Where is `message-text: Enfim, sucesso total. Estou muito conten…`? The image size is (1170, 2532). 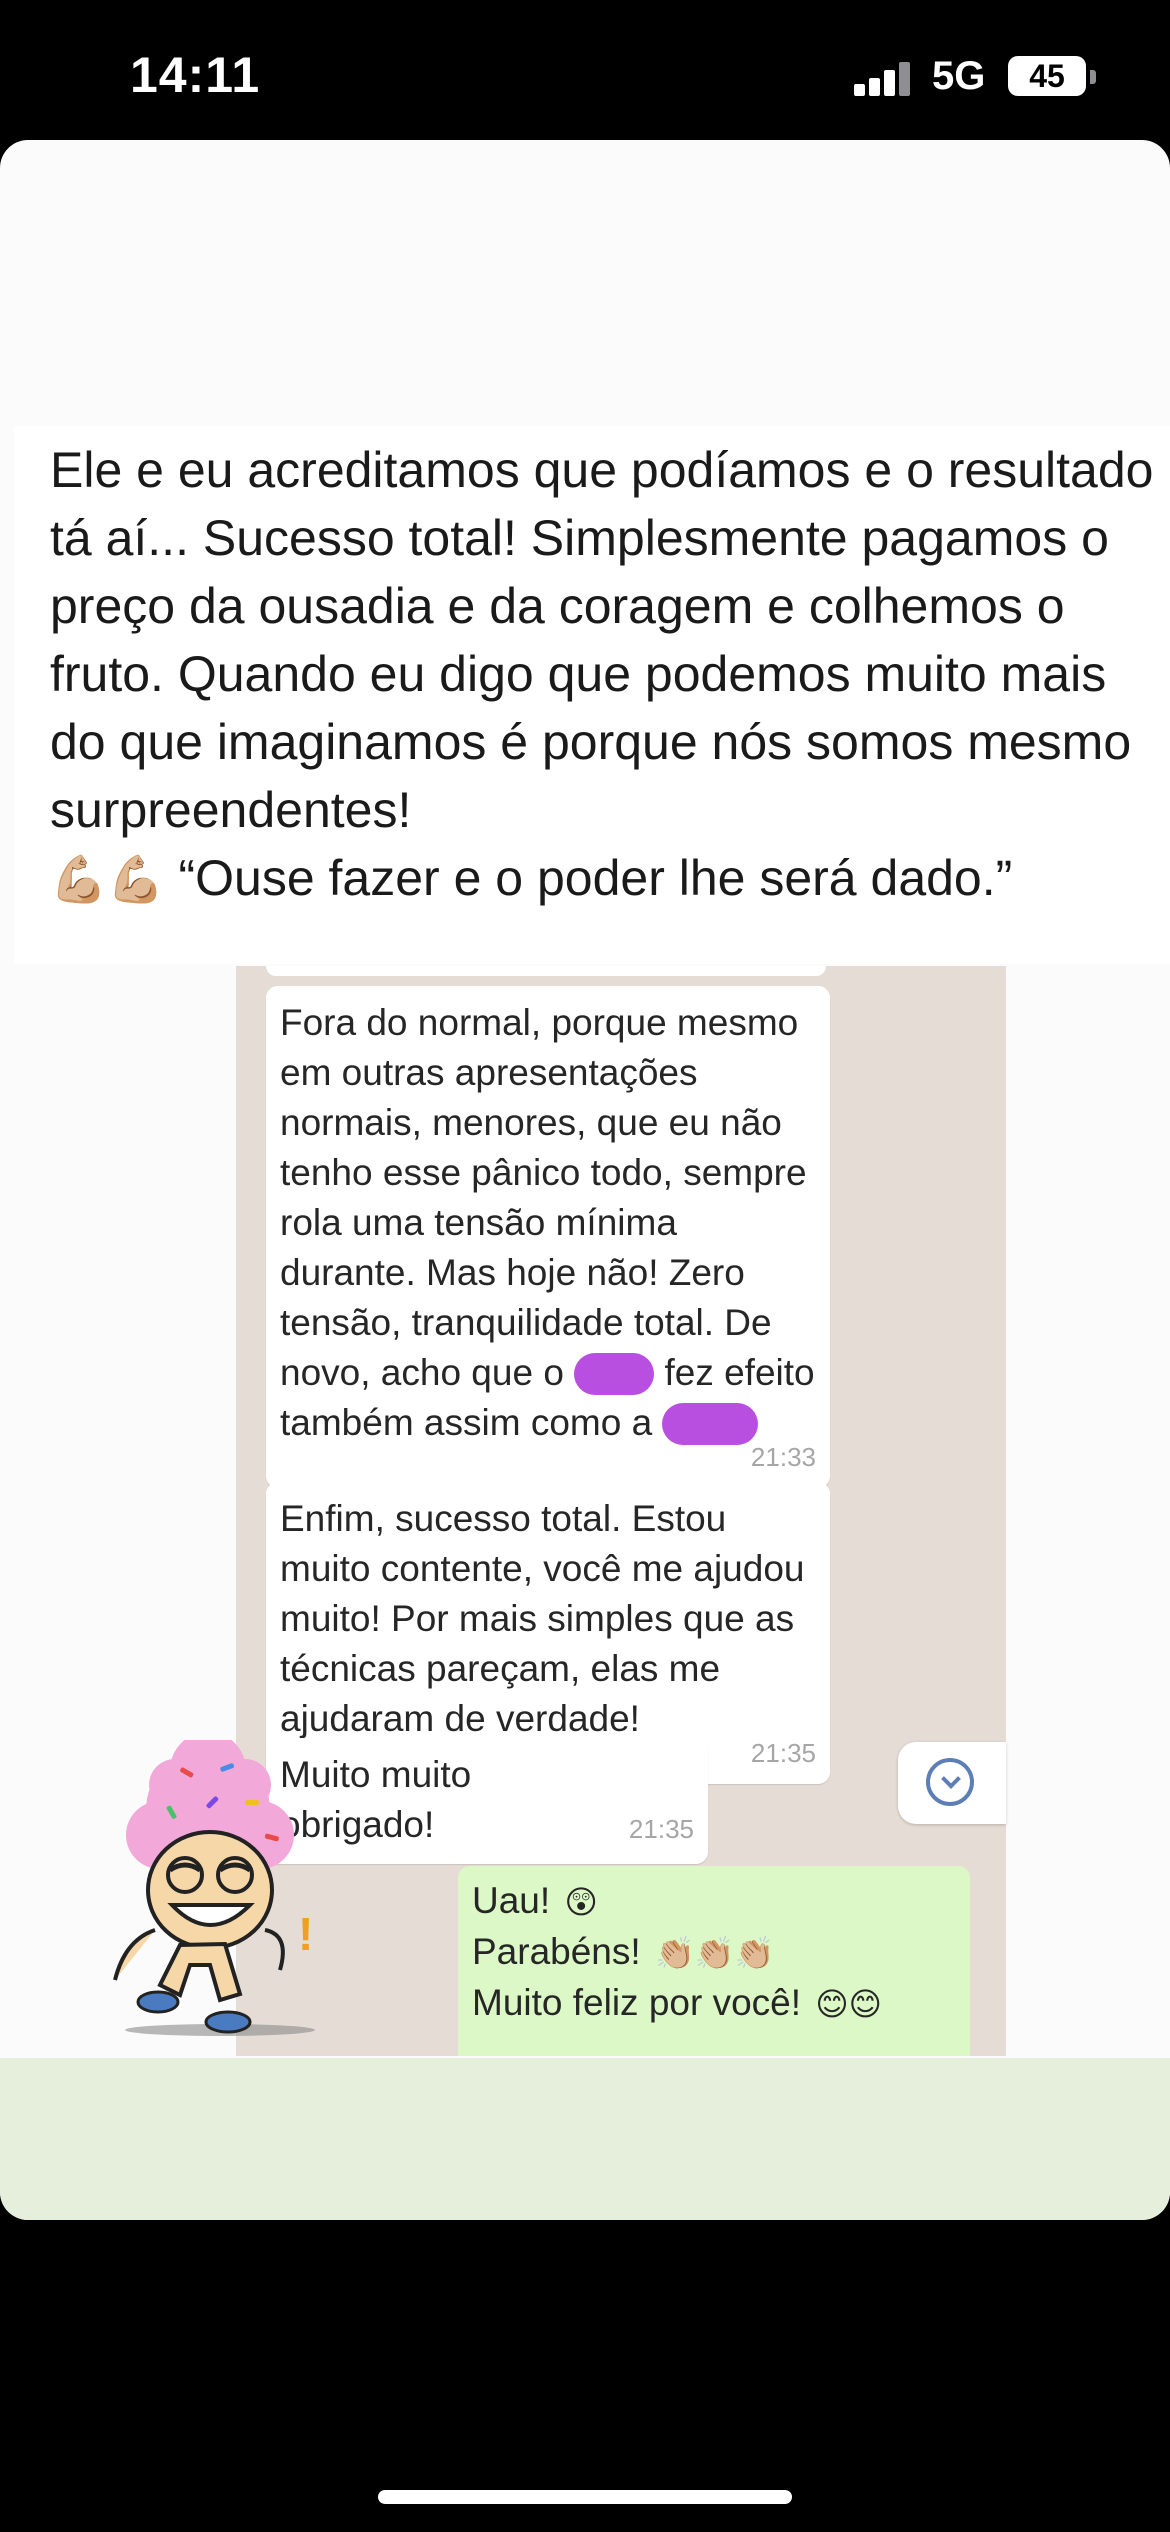
message-text: Enfim, sucesso total. Estou muito conten… is located at coordinates (542, 1618).